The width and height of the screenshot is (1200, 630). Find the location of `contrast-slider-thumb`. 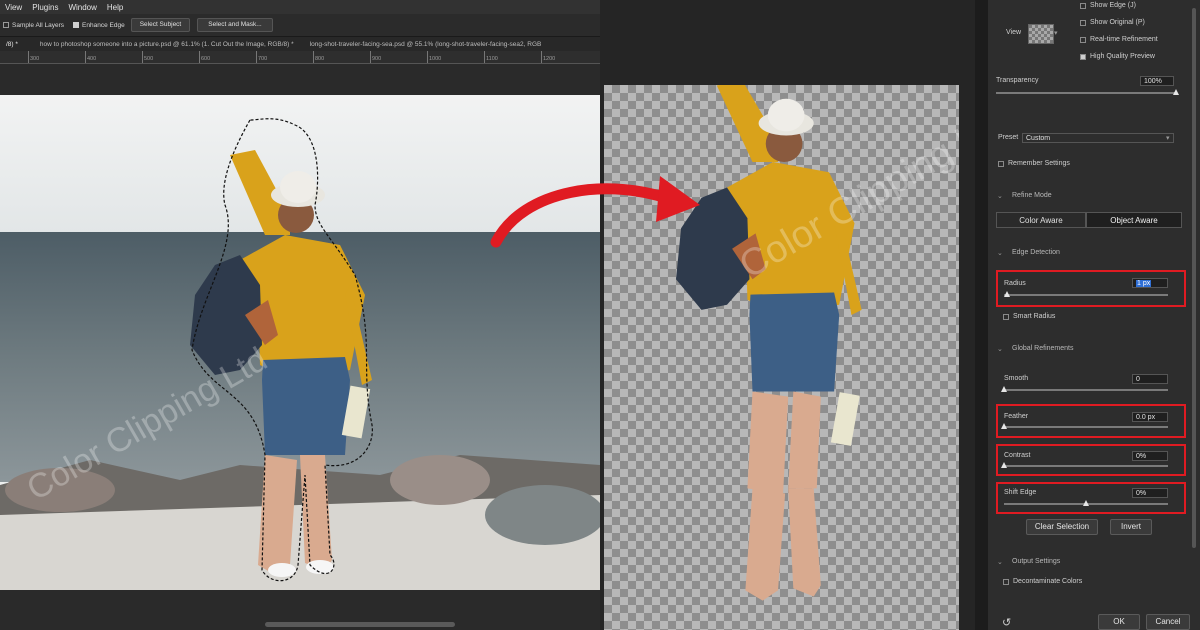

contrast-slider-thumb is located at coordinates (1003, 465).